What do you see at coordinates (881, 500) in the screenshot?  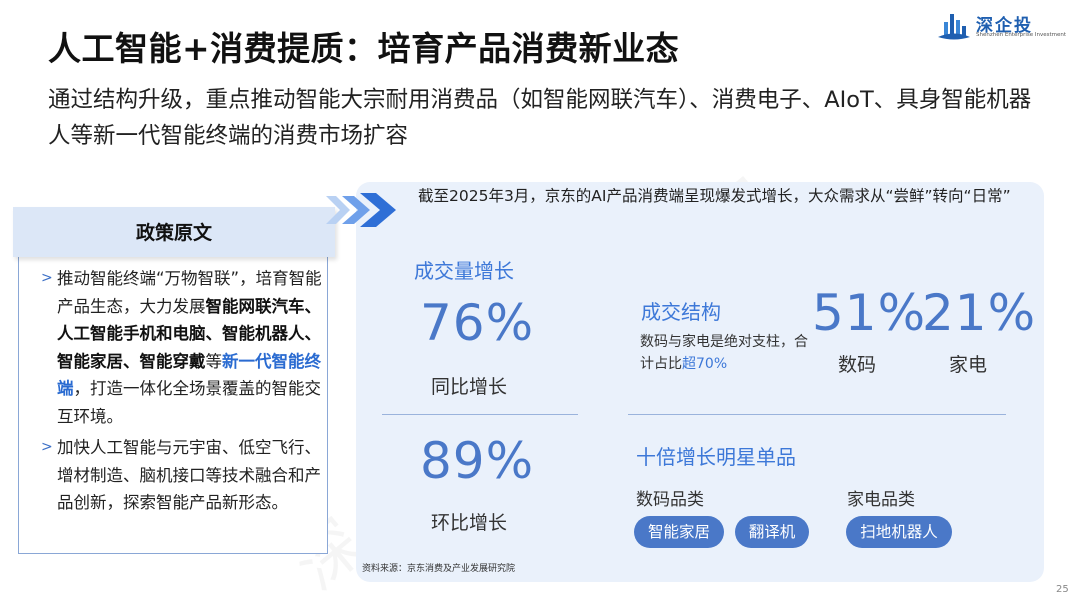 I see `appliance-category-label: 家电品类` at bounding box center [881, 500].